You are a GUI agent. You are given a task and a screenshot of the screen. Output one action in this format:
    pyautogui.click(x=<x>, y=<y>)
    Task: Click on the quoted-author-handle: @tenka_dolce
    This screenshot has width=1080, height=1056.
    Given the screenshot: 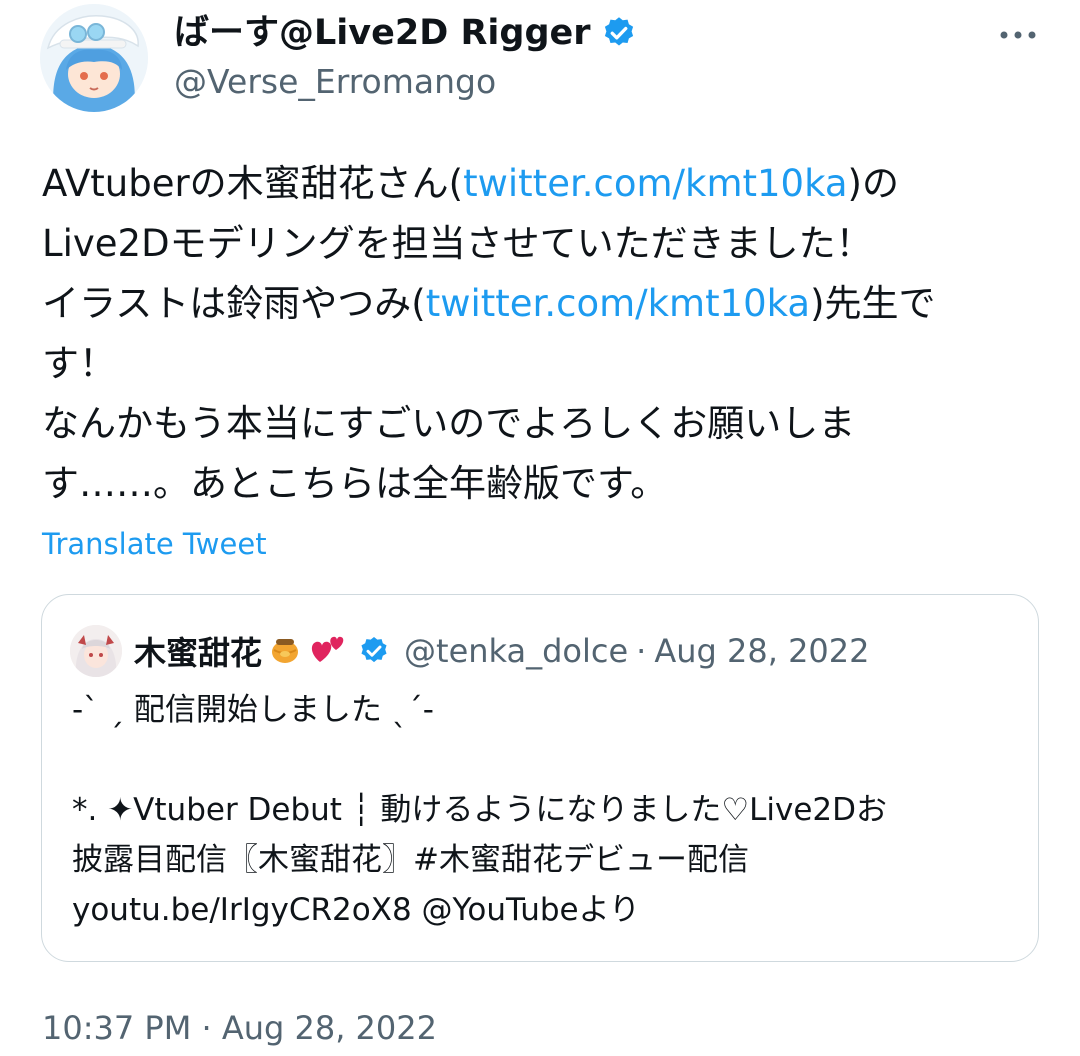 What is the action you would take?
    pyautogui.click(x=516, y=651)
    